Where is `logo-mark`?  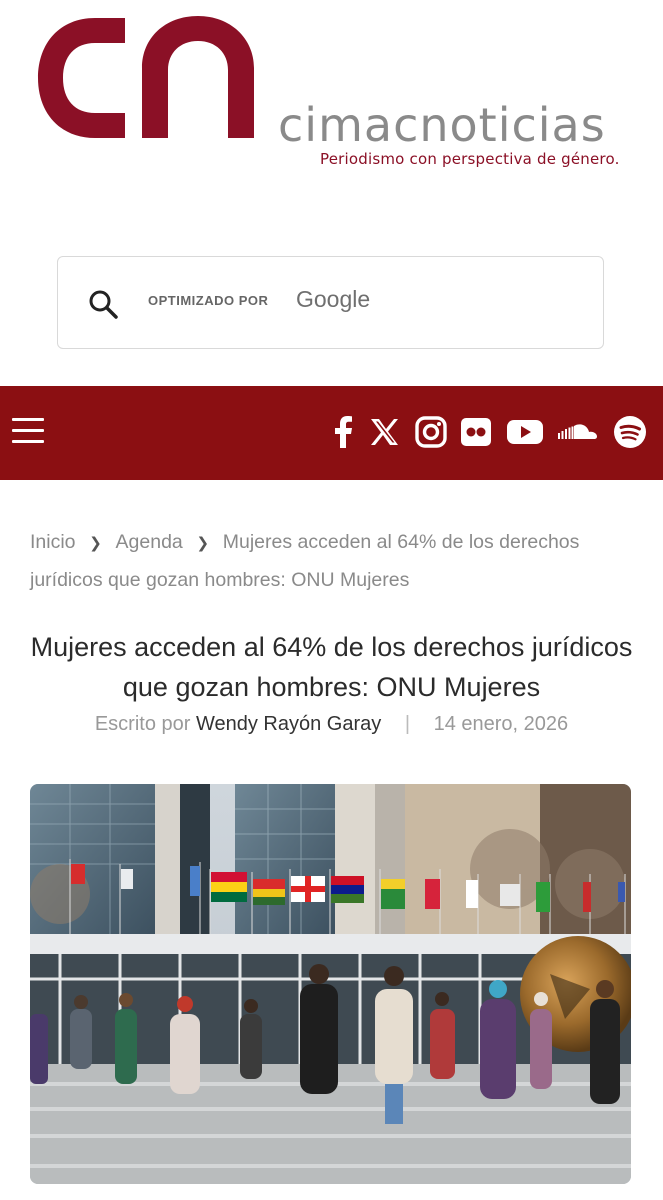 logo-mark is located at coordinates (146, 77).